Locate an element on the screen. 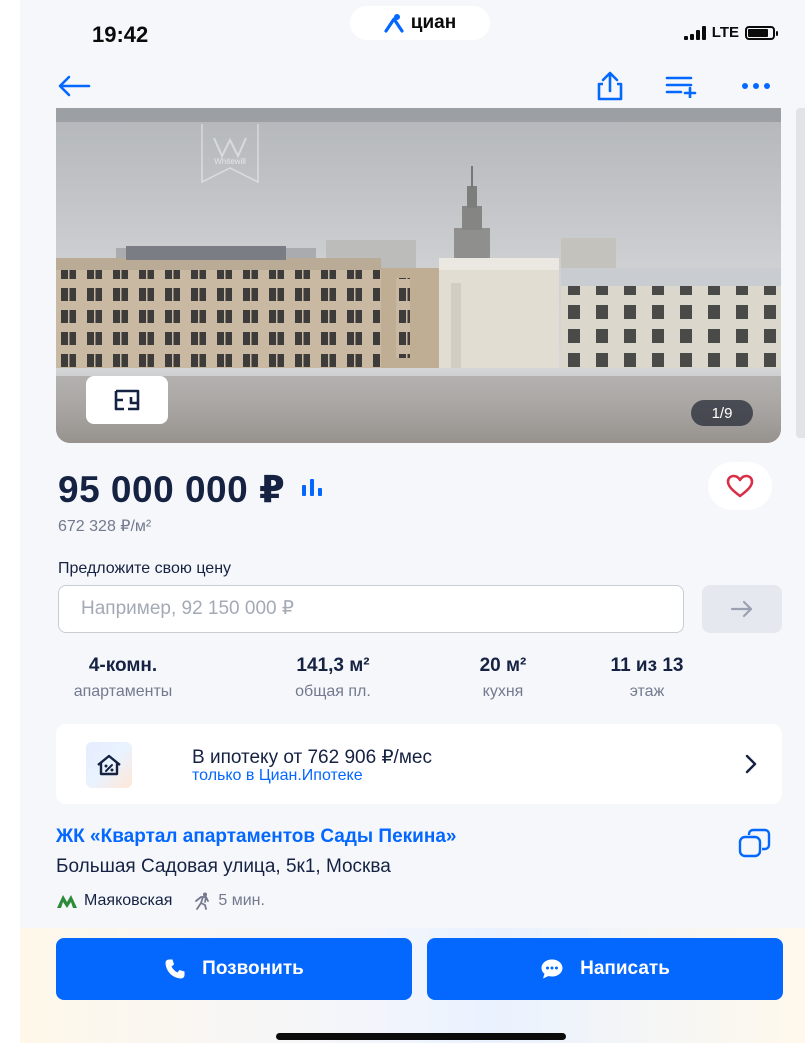 The image size is (805, 1043). write-button: Написать is located at coordinates (605, 969).